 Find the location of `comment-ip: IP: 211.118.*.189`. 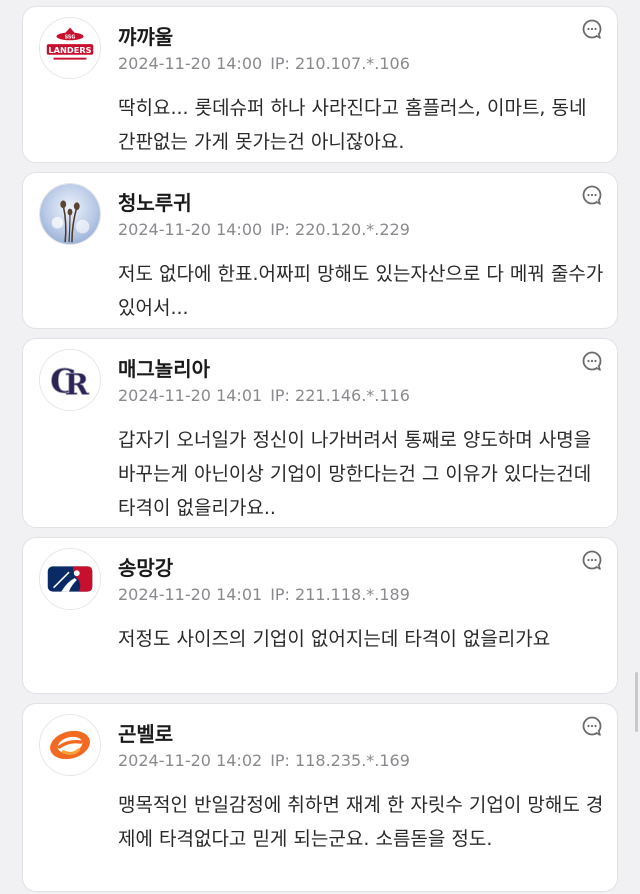

comment-ip: IP: 211.118.*.189 is located at coordinates (340, 594).